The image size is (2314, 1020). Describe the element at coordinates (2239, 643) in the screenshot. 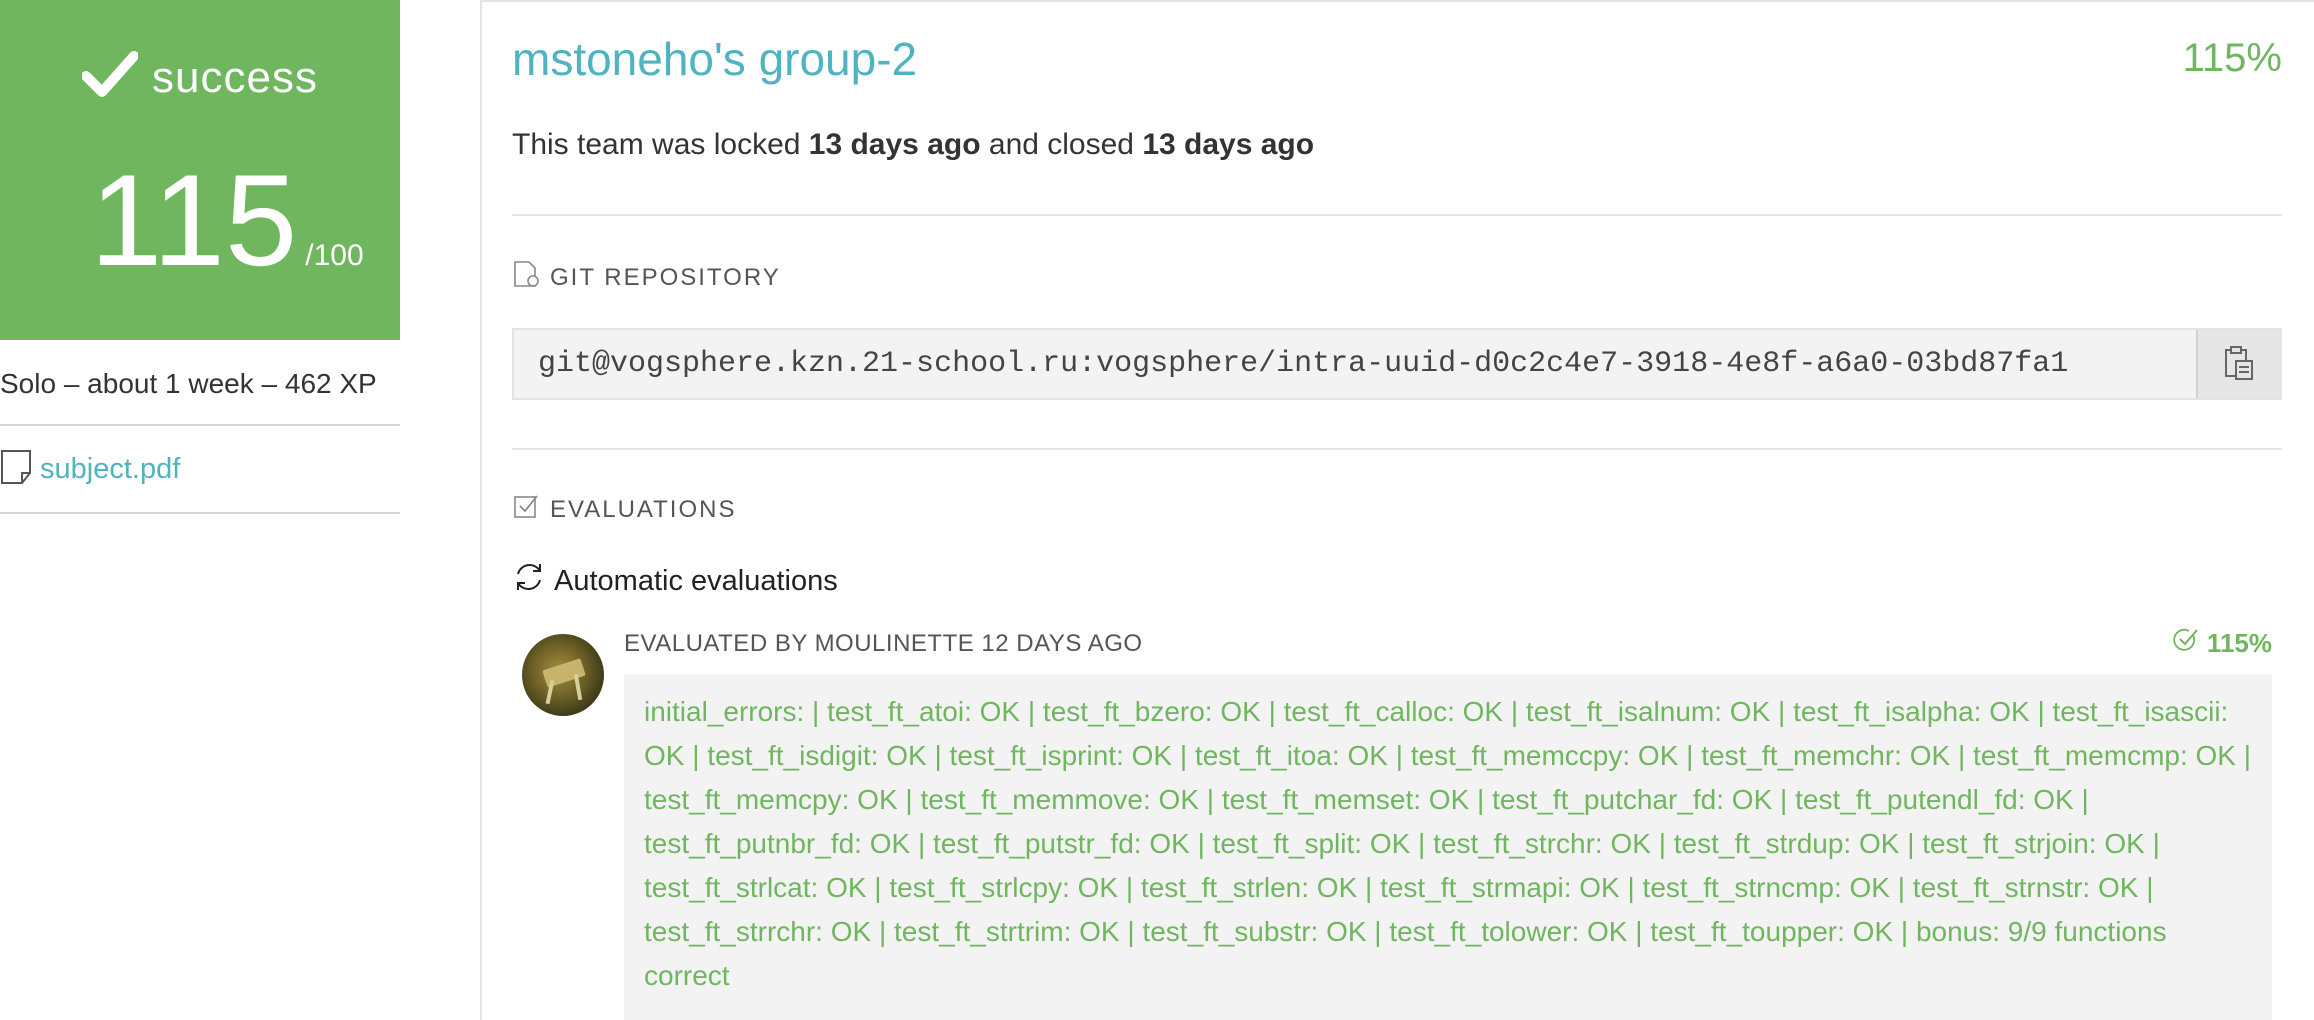

I see `evaluation-score-value: 115%` at that location.